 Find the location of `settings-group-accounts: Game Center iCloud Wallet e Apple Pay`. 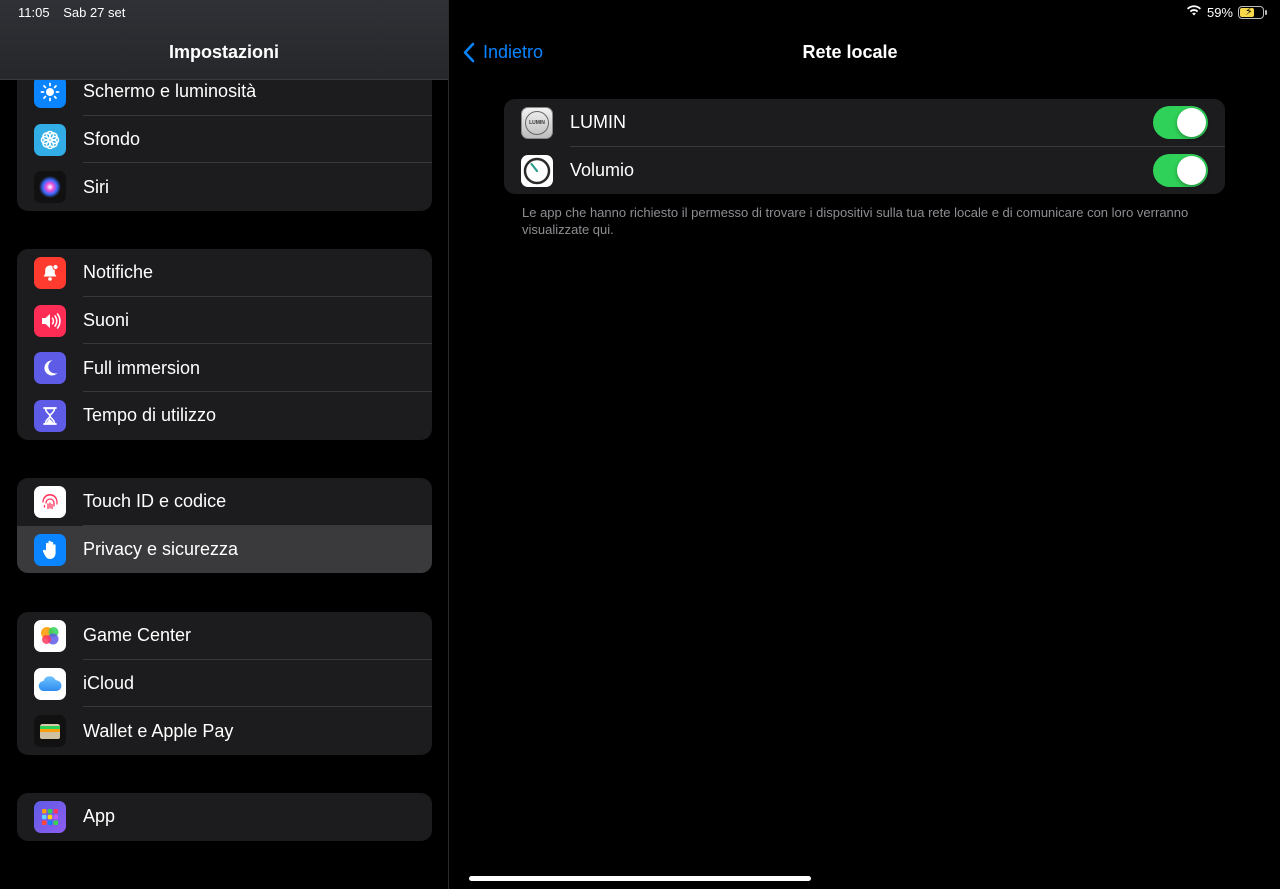

settings-group-accounts: Game Center iCloud Wallet e Apple Pay is located at coordinates (224, 684).